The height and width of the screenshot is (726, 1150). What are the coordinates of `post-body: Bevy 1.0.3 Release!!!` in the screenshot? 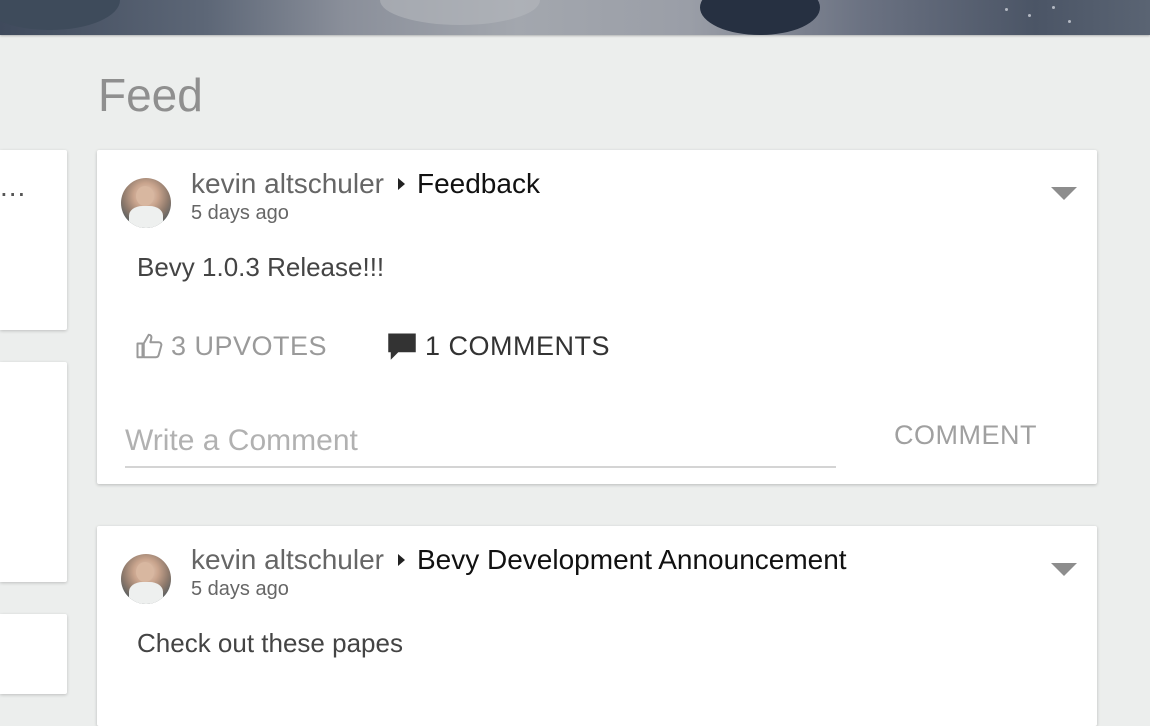 It's located at (261, 267).